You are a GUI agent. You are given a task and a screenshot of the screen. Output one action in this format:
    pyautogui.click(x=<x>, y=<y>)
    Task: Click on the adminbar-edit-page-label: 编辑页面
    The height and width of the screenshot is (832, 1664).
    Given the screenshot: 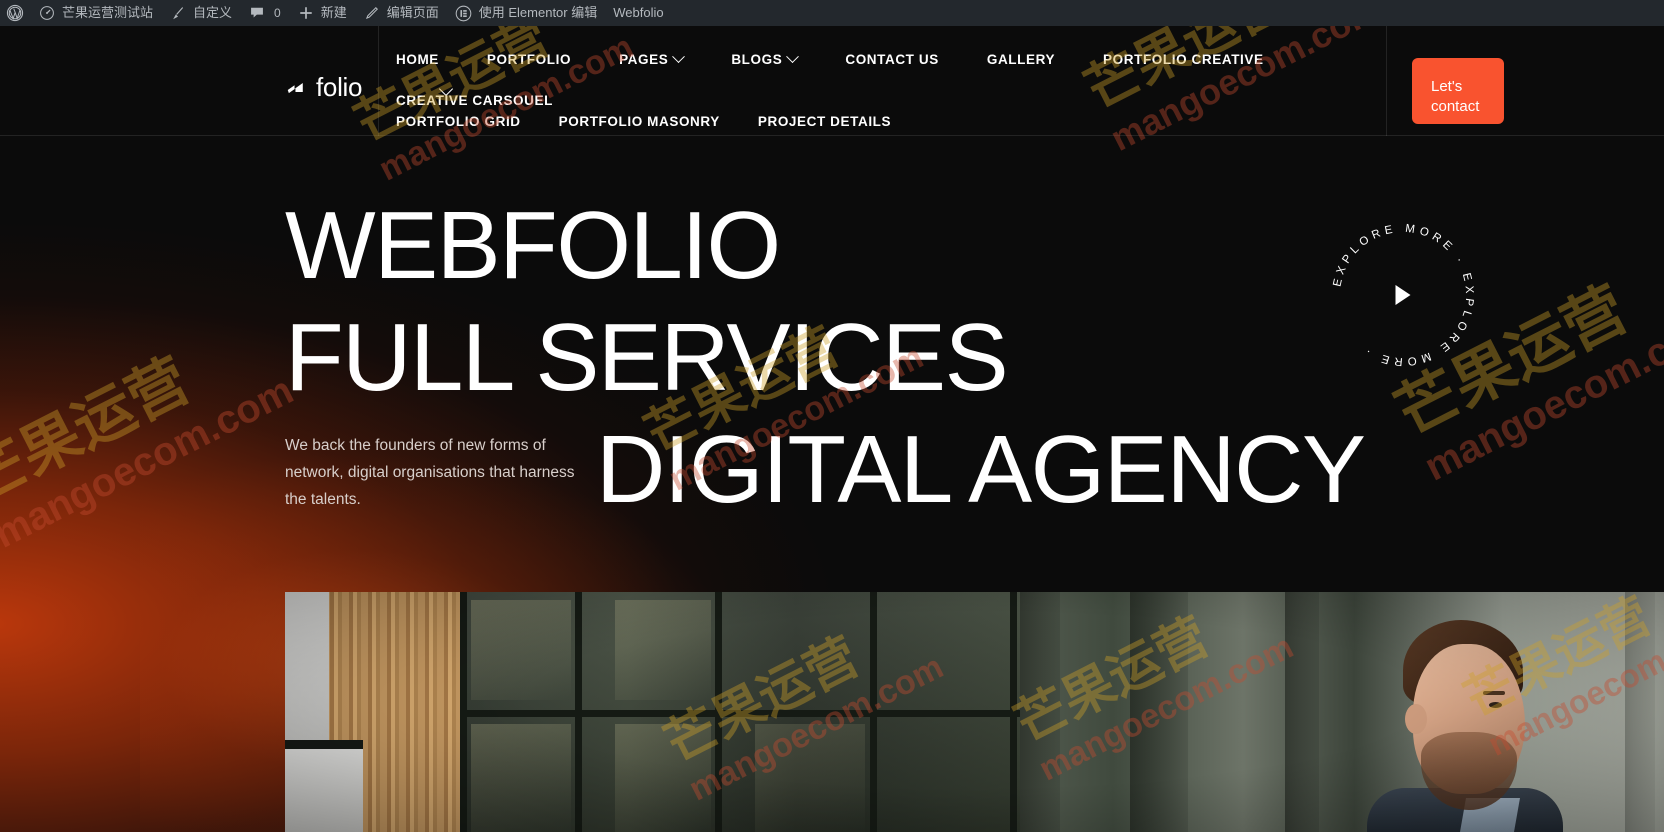 What is the action you would take?
    pyautogui.click(x=412, y=12)
    